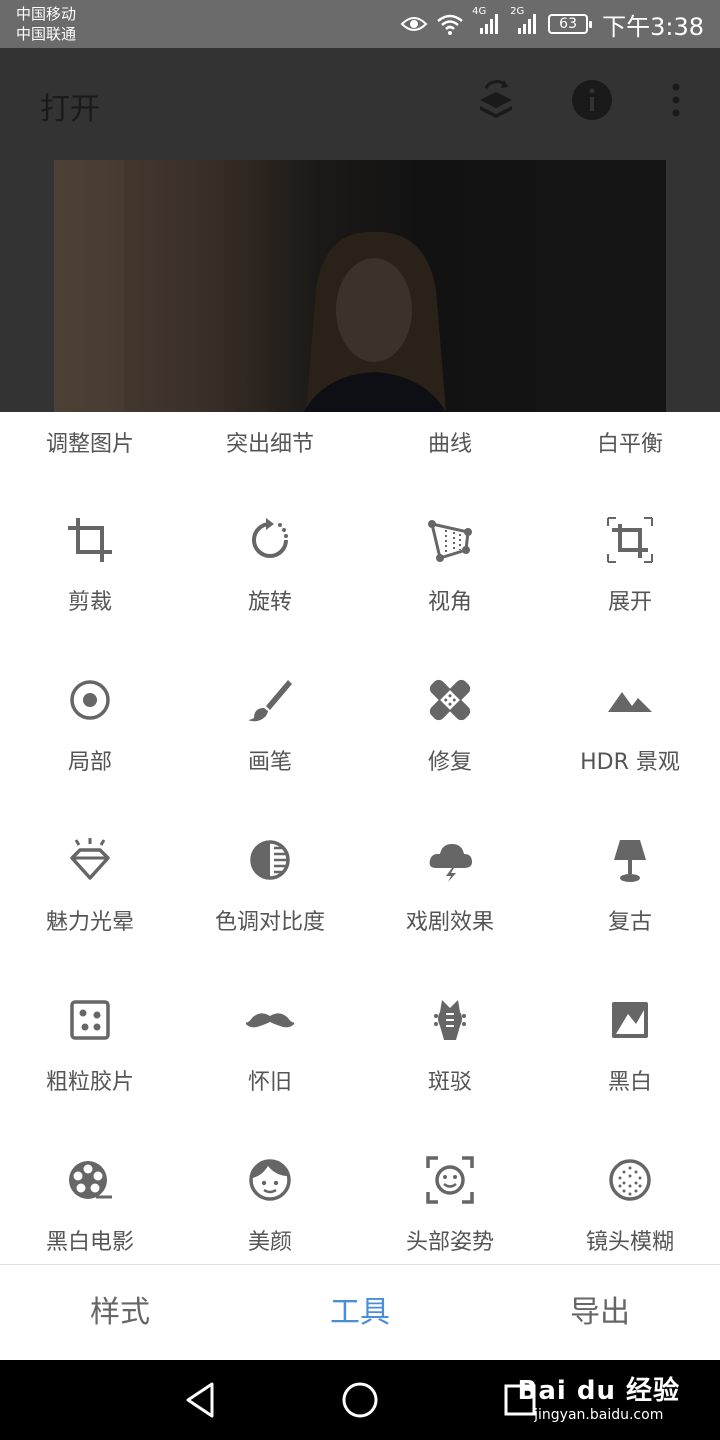 This screenshot has width=720, height=1440. I want to click on tool-label: 怀旧, so click(269, 1082).